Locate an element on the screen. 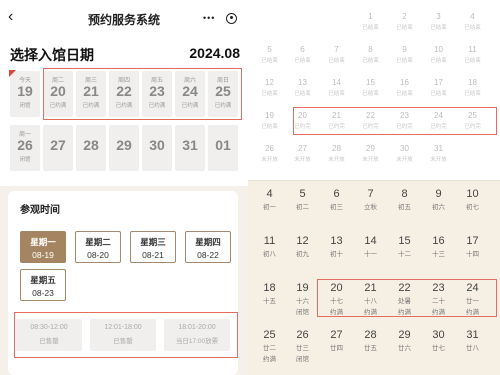  calendar-day: 14 十一 is located at coordinates (370, 246).